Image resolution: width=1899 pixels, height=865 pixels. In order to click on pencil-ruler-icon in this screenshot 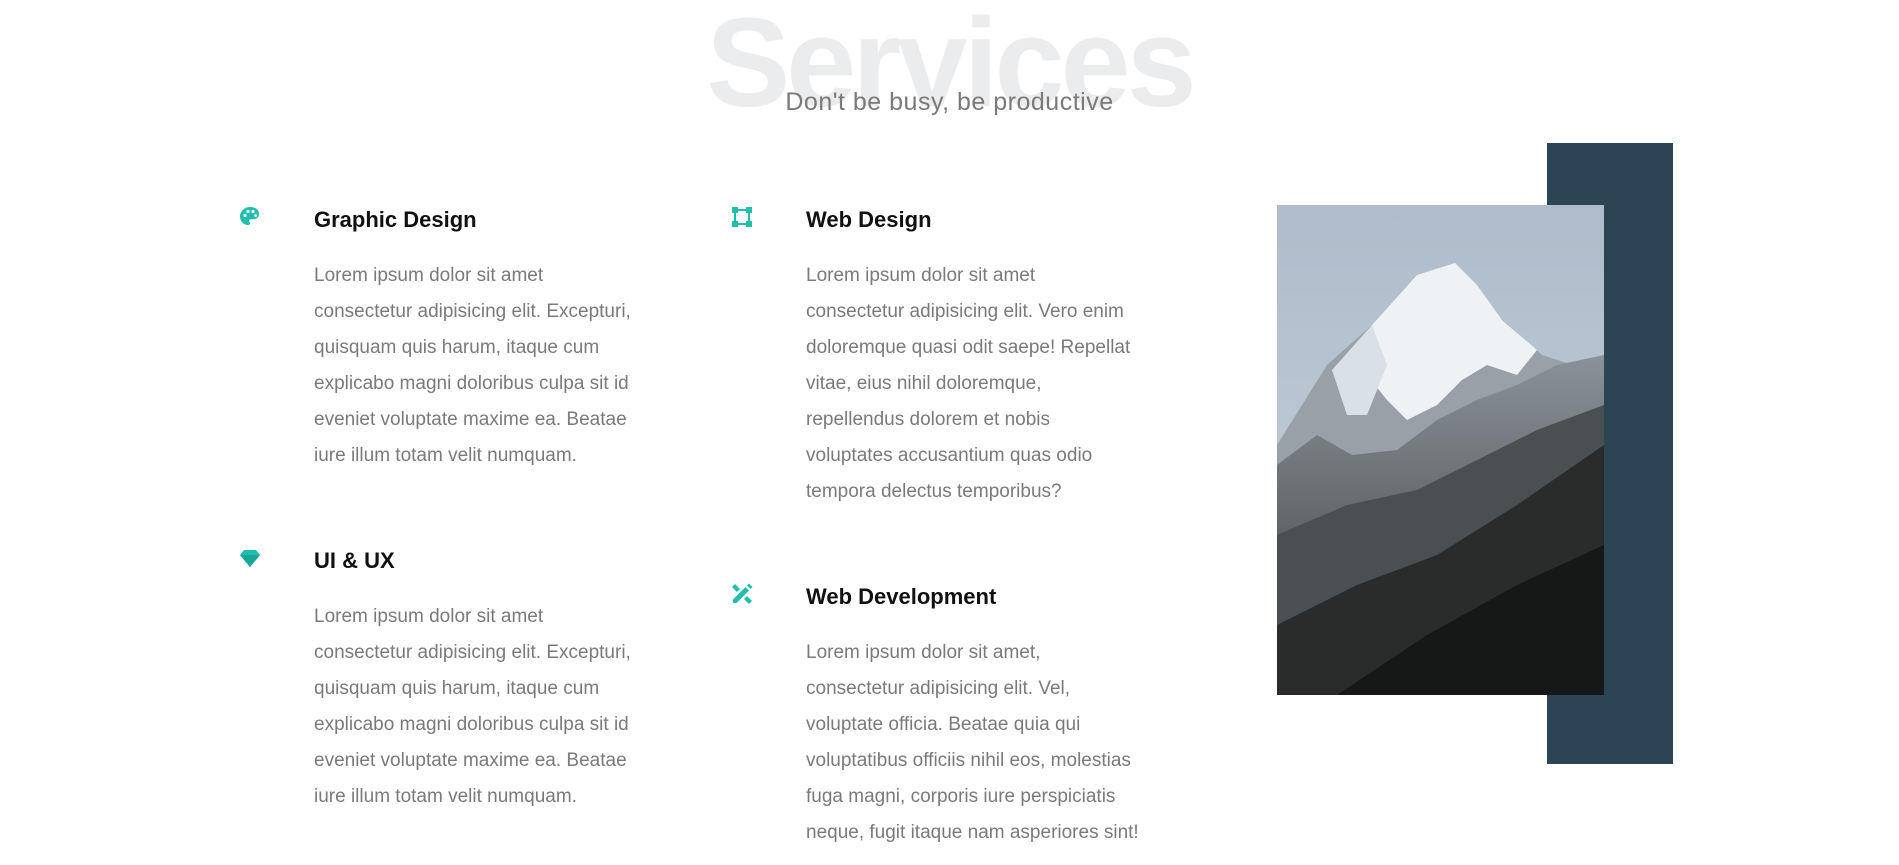, I will do `click(742, 594)`.